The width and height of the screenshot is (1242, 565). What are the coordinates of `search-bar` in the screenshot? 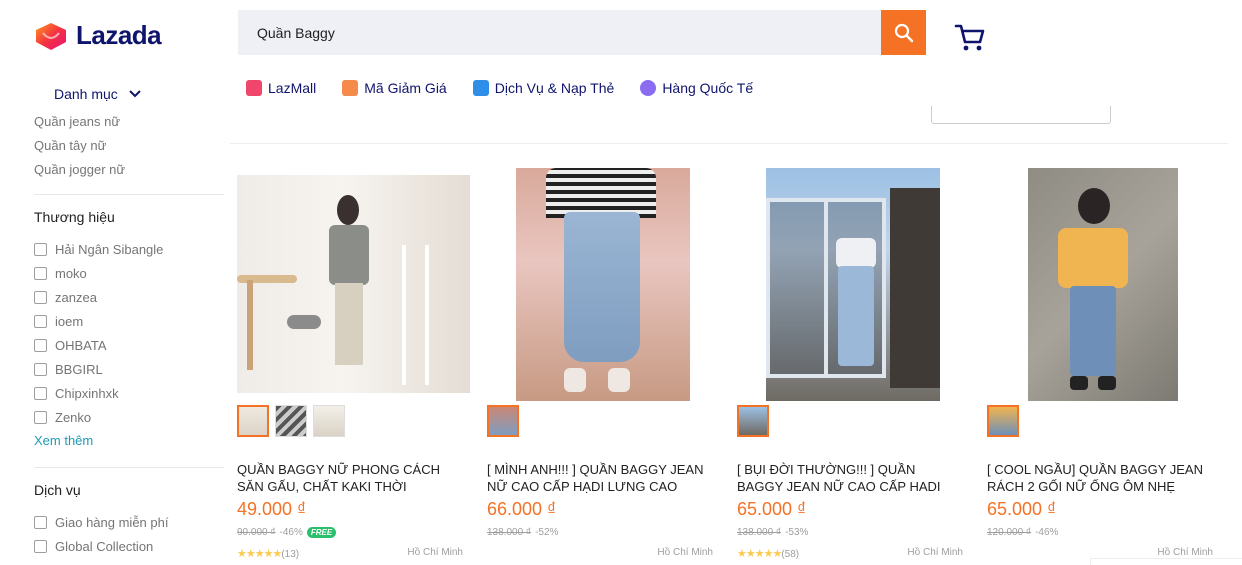 It's located at (582, 32).